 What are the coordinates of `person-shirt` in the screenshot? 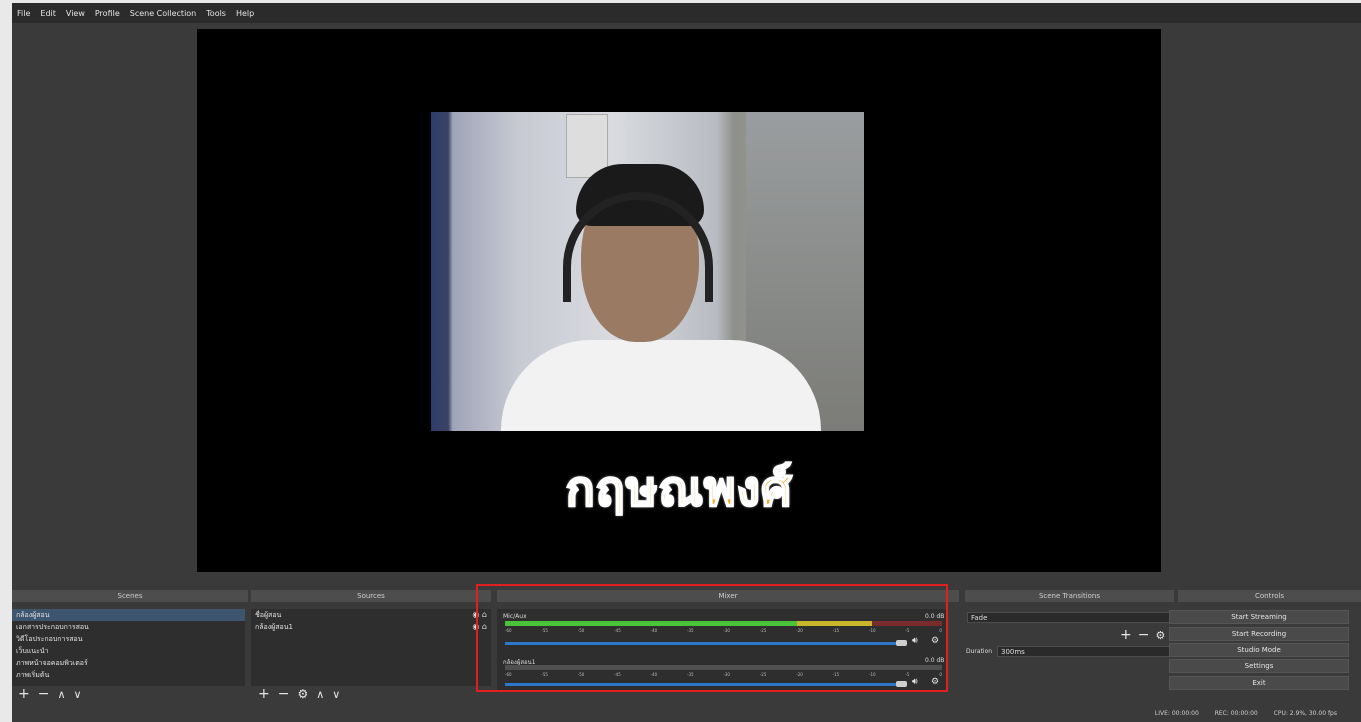 It's located at (661, 385).